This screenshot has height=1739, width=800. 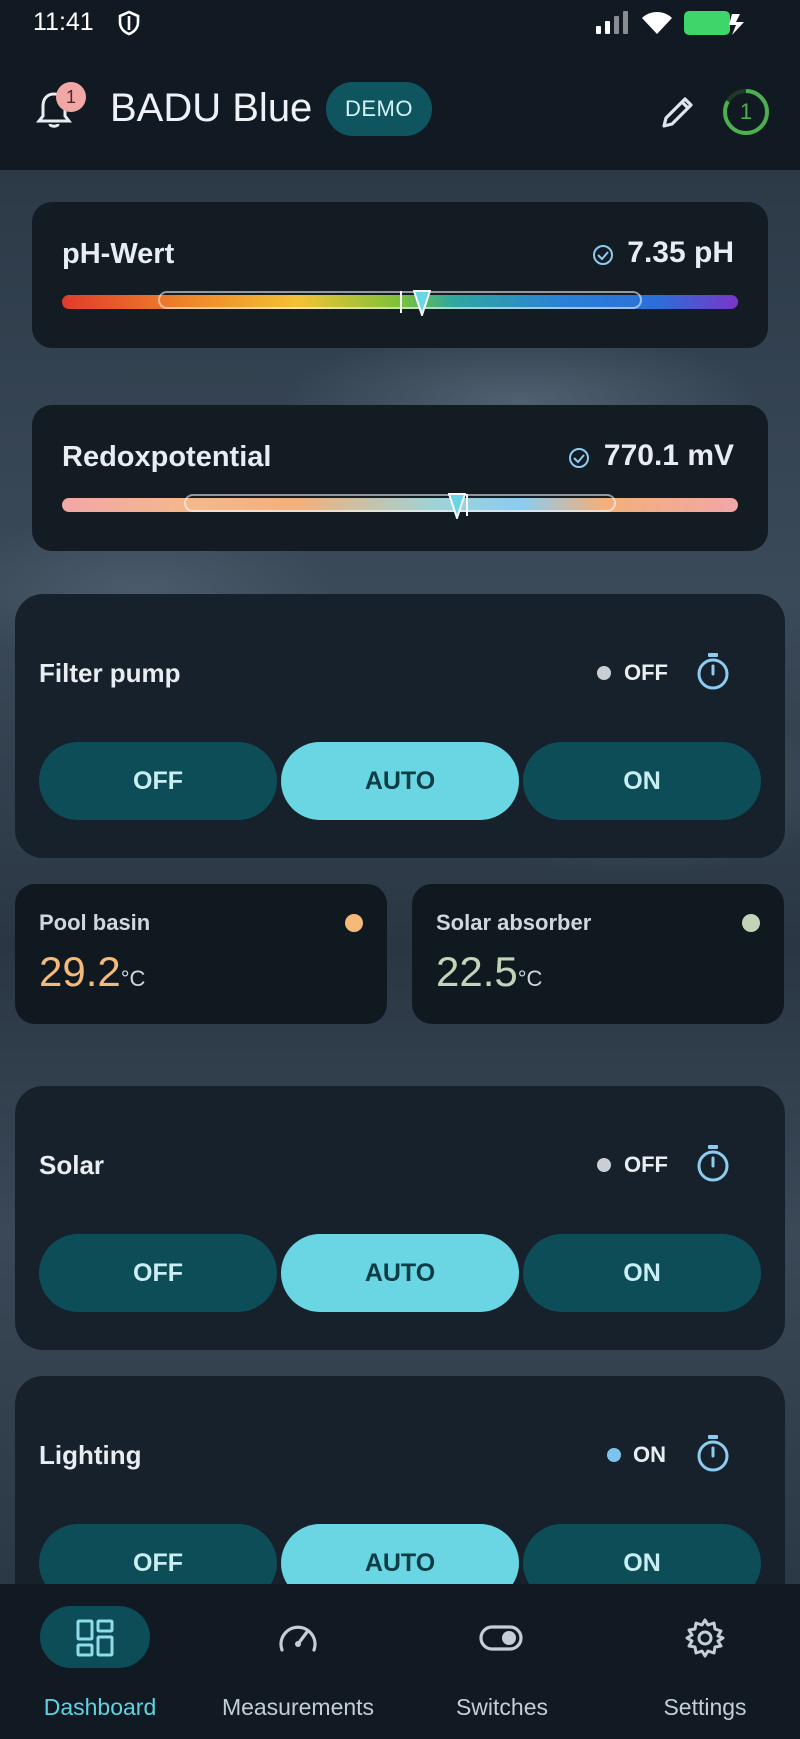 I want to click on status-text: ON, so click(x=649, y=1454).